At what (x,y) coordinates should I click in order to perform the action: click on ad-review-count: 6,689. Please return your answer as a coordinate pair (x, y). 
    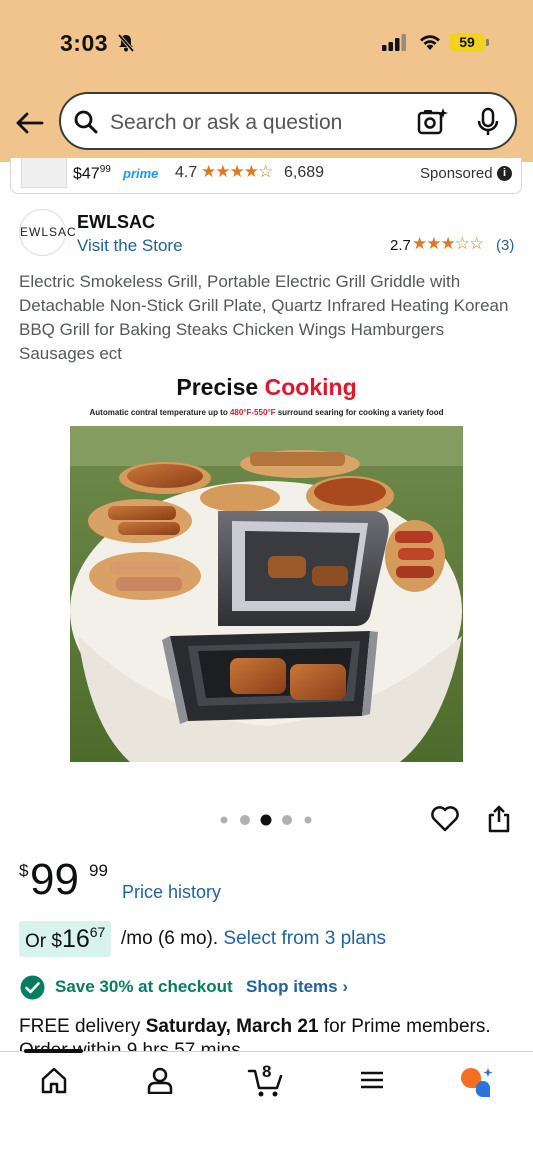
    Looking at the image, I should click on (304, 172).